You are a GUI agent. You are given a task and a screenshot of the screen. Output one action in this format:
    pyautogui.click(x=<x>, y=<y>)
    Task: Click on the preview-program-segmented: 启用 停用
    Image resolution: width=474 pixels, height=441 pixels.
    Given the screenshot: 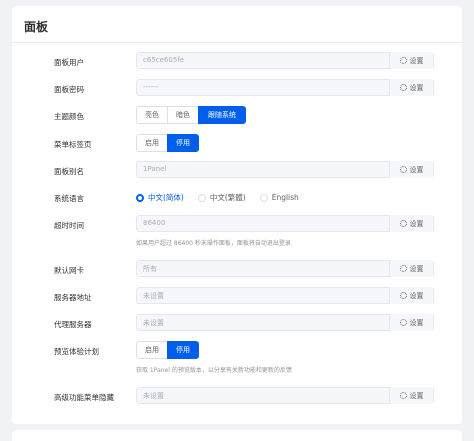 What is the action you would take?
    pyautogui.click(x=167, y=350)
    